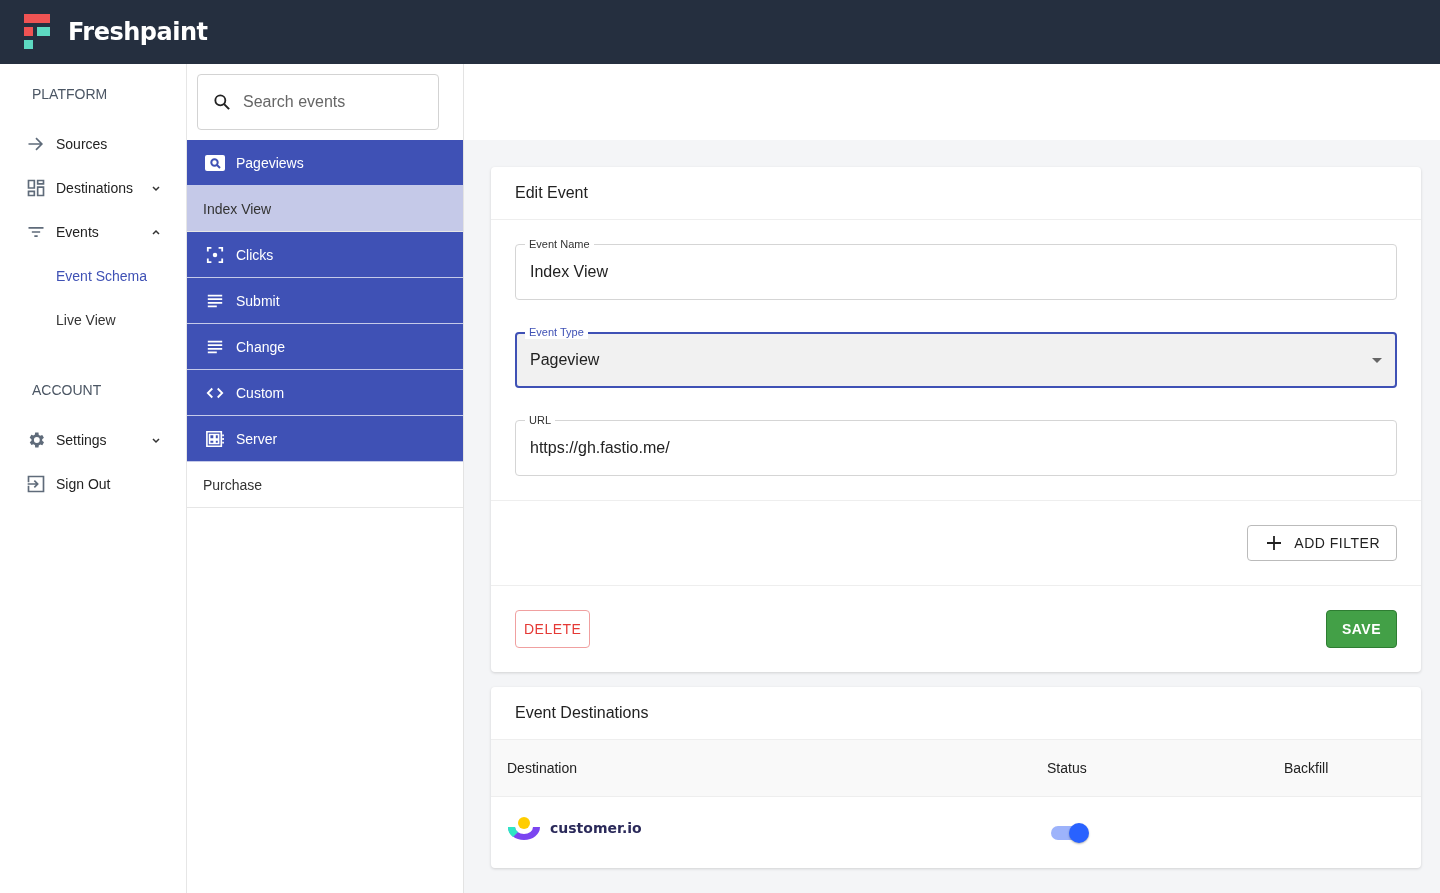 The width and height of the screenshot is (1440, 893). What do you see at coordinates (36, 188) in the screenshot?
I see `grid-icon` at bounding box center [36, 188].